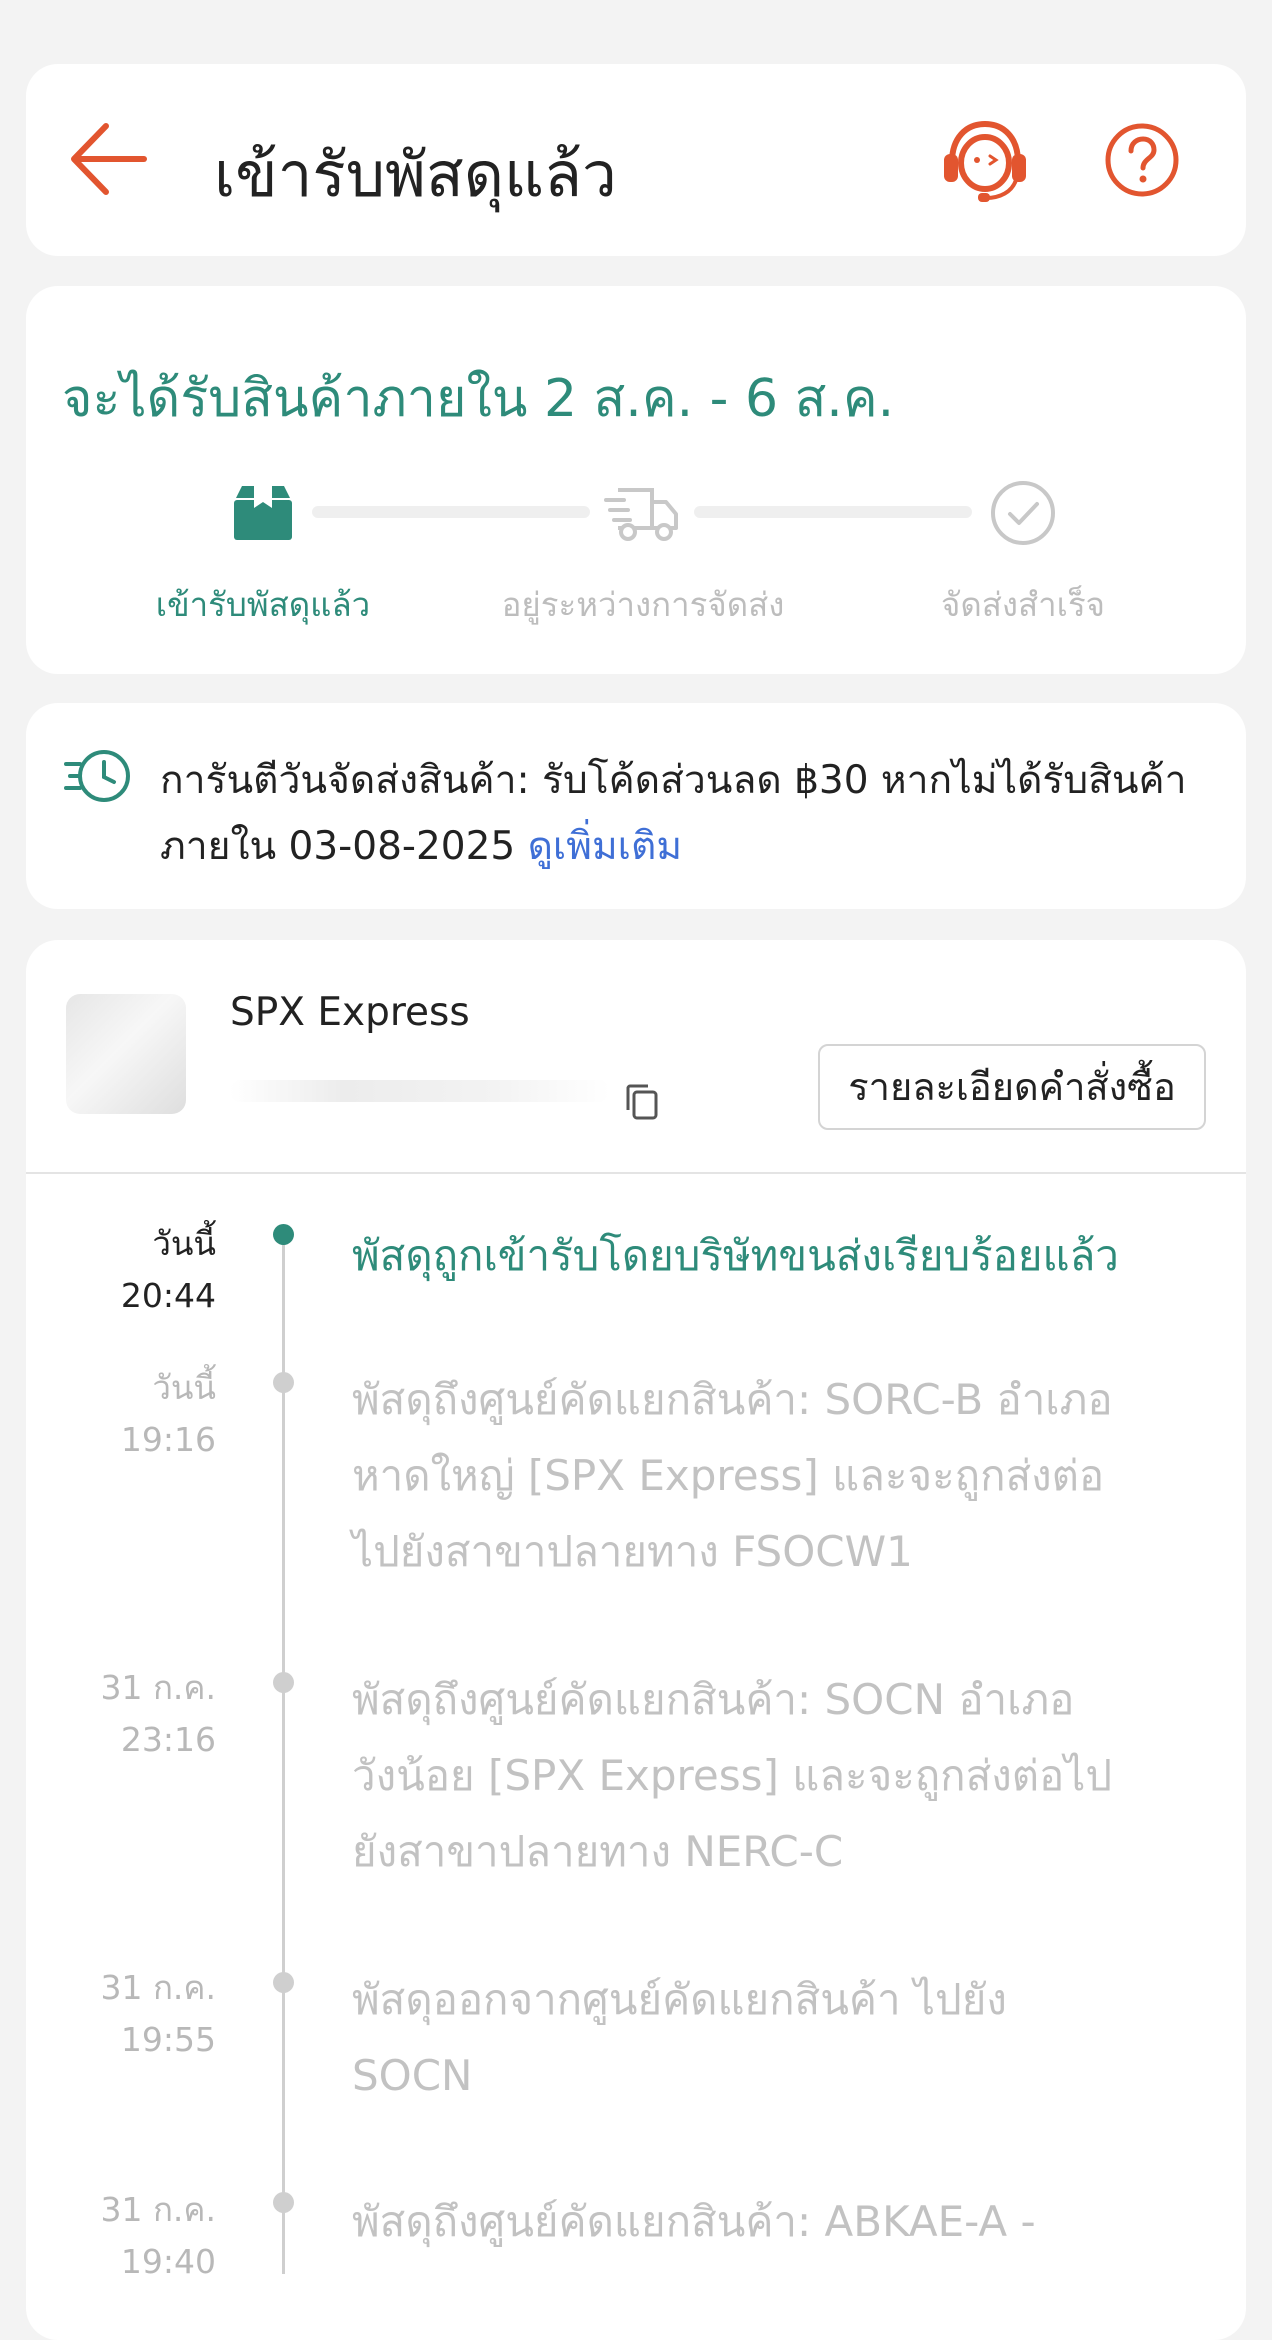 Image resolution: width=1272 pixels, height=2340 pixels. Describe the element at coordinates (107, 159) in the screenshot. I see `arrow-left-icon` at that location.